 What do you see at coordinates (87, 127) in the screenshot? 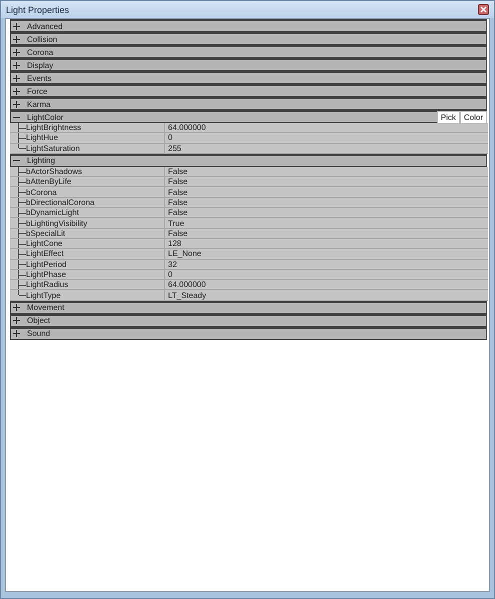
I see `property-name-cell: LightBrightness` at bounding box center [87, 127].